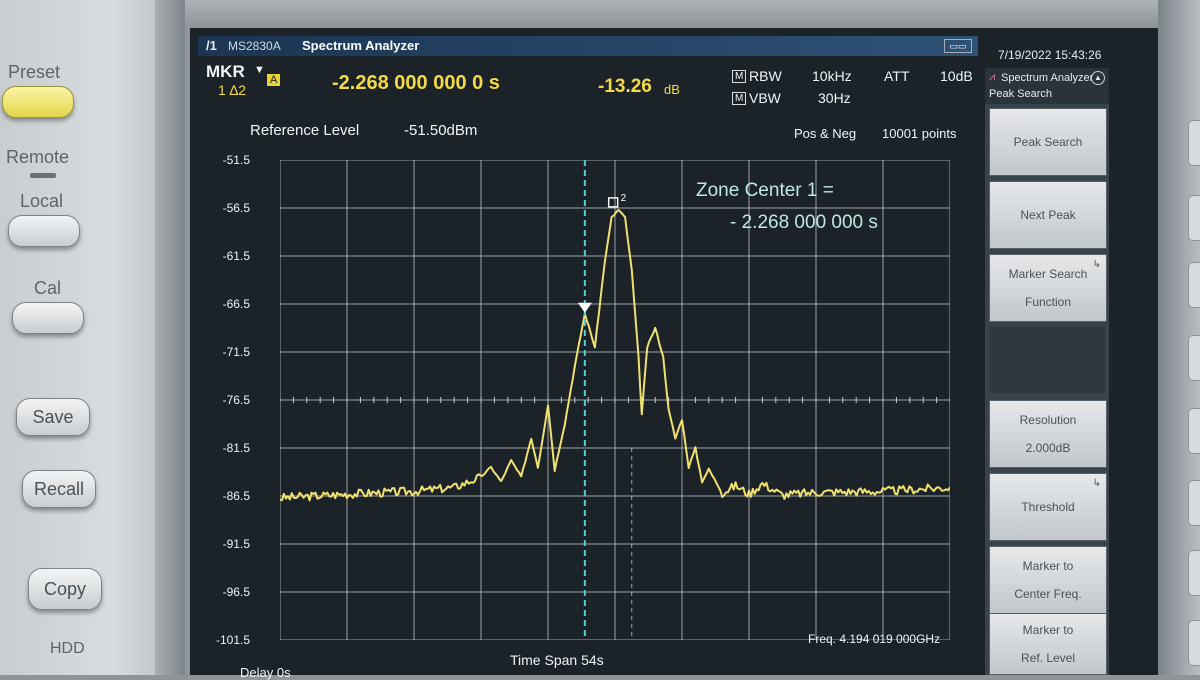  What do you see at coordinates (361, 45) in the screenshot?
I see `app-title: Spectrum Analyzer` at bounding box center [361, 45].